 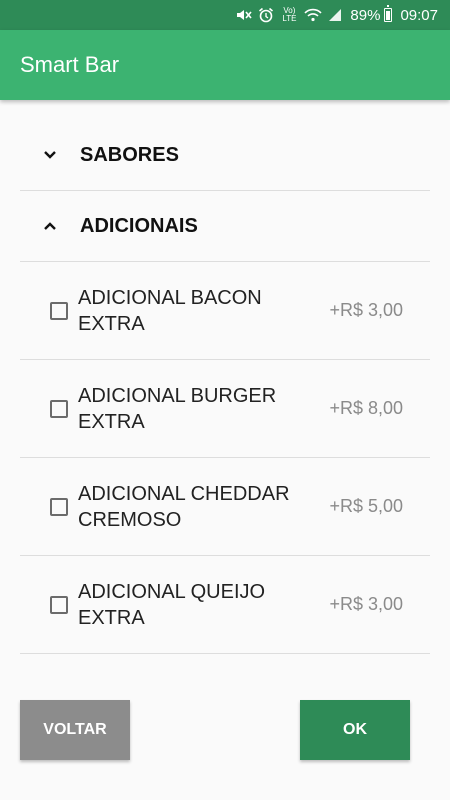 I want to click on status-icons: Vo) LTE, so click(x=289, y=15).